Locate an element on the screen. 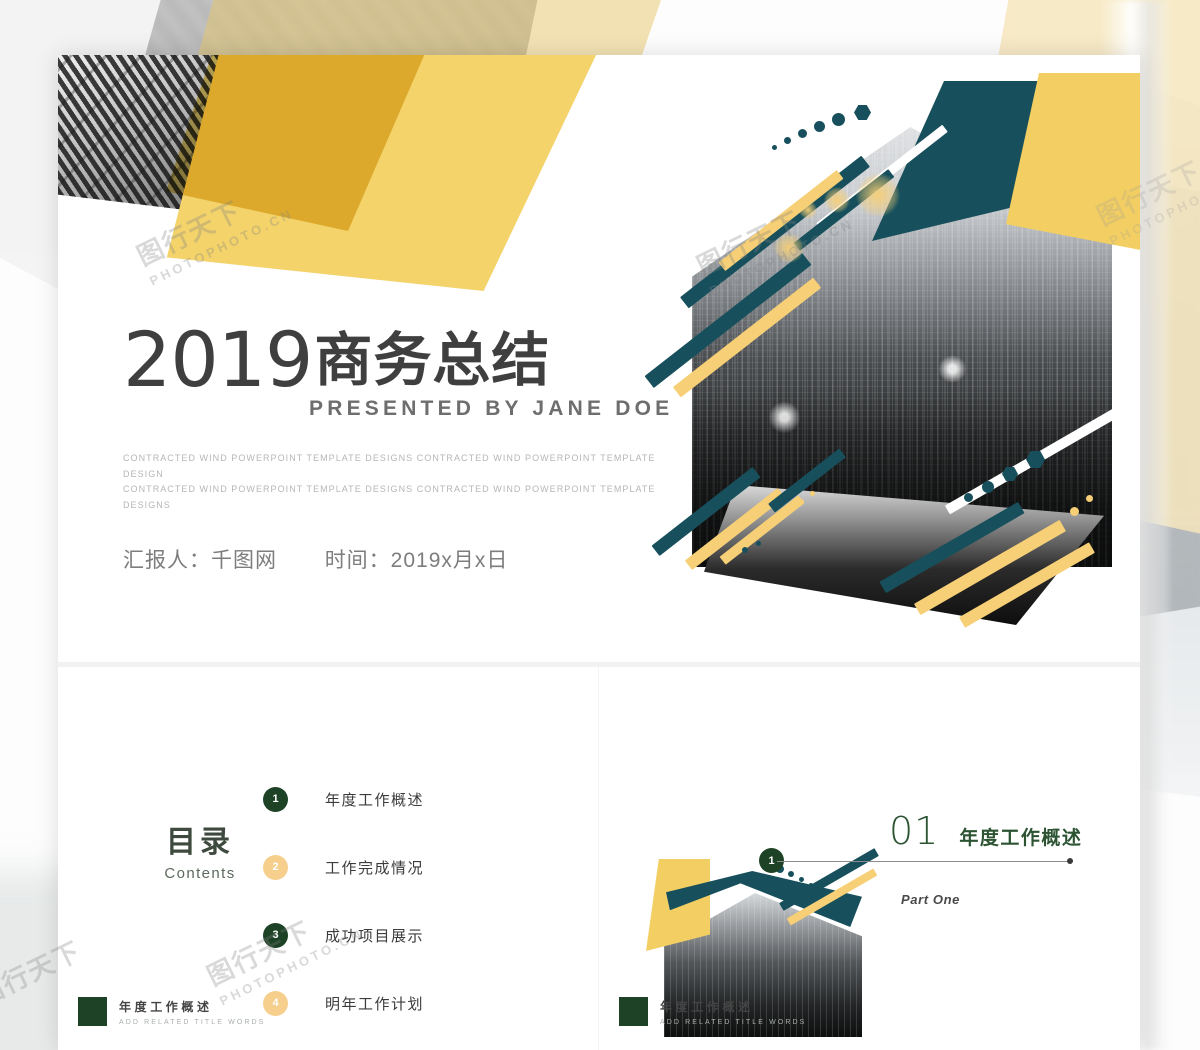 The width and height of the screenshot is (1200, 1050). toc-item-3: 3 成功项目展示 is located at coordinates (343, 935).